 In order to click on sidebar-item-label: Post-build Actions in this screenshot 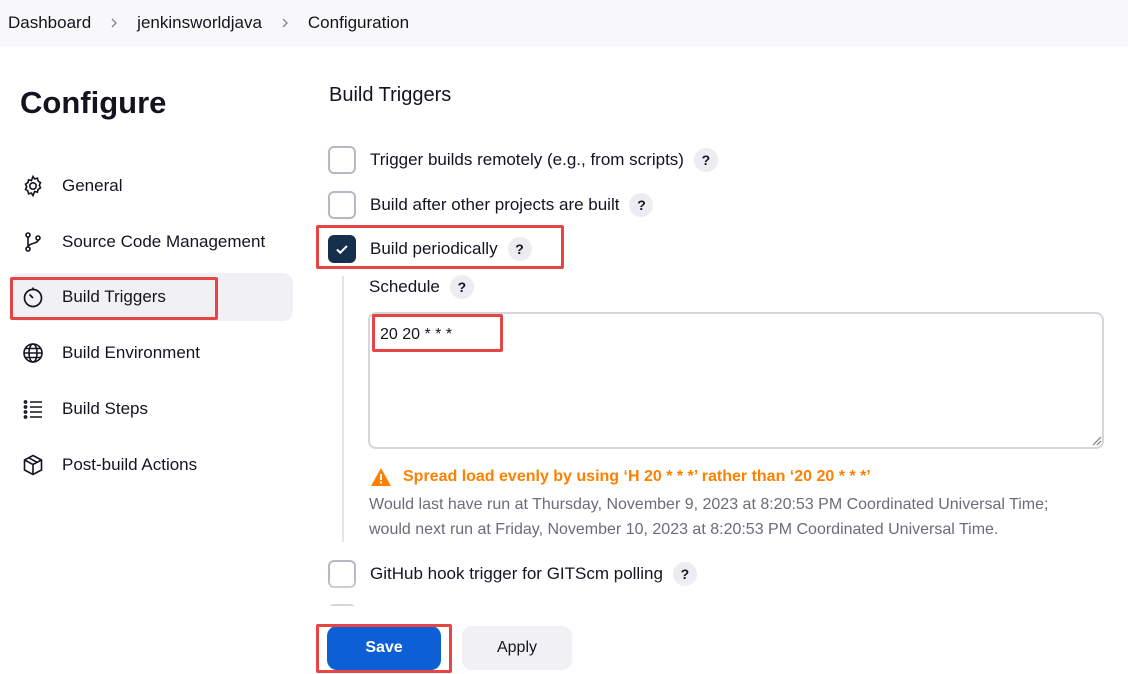, I will do `click(130, 464)`.